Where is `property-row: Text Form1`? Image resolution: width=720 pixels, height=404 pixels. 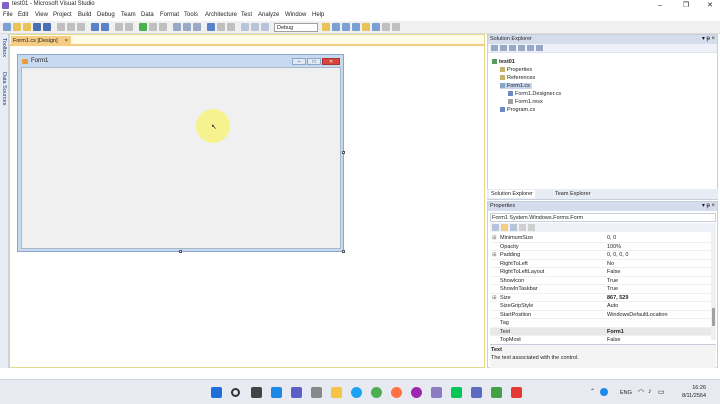 property-row: Text Form1 is located at coordinates (602, 332).